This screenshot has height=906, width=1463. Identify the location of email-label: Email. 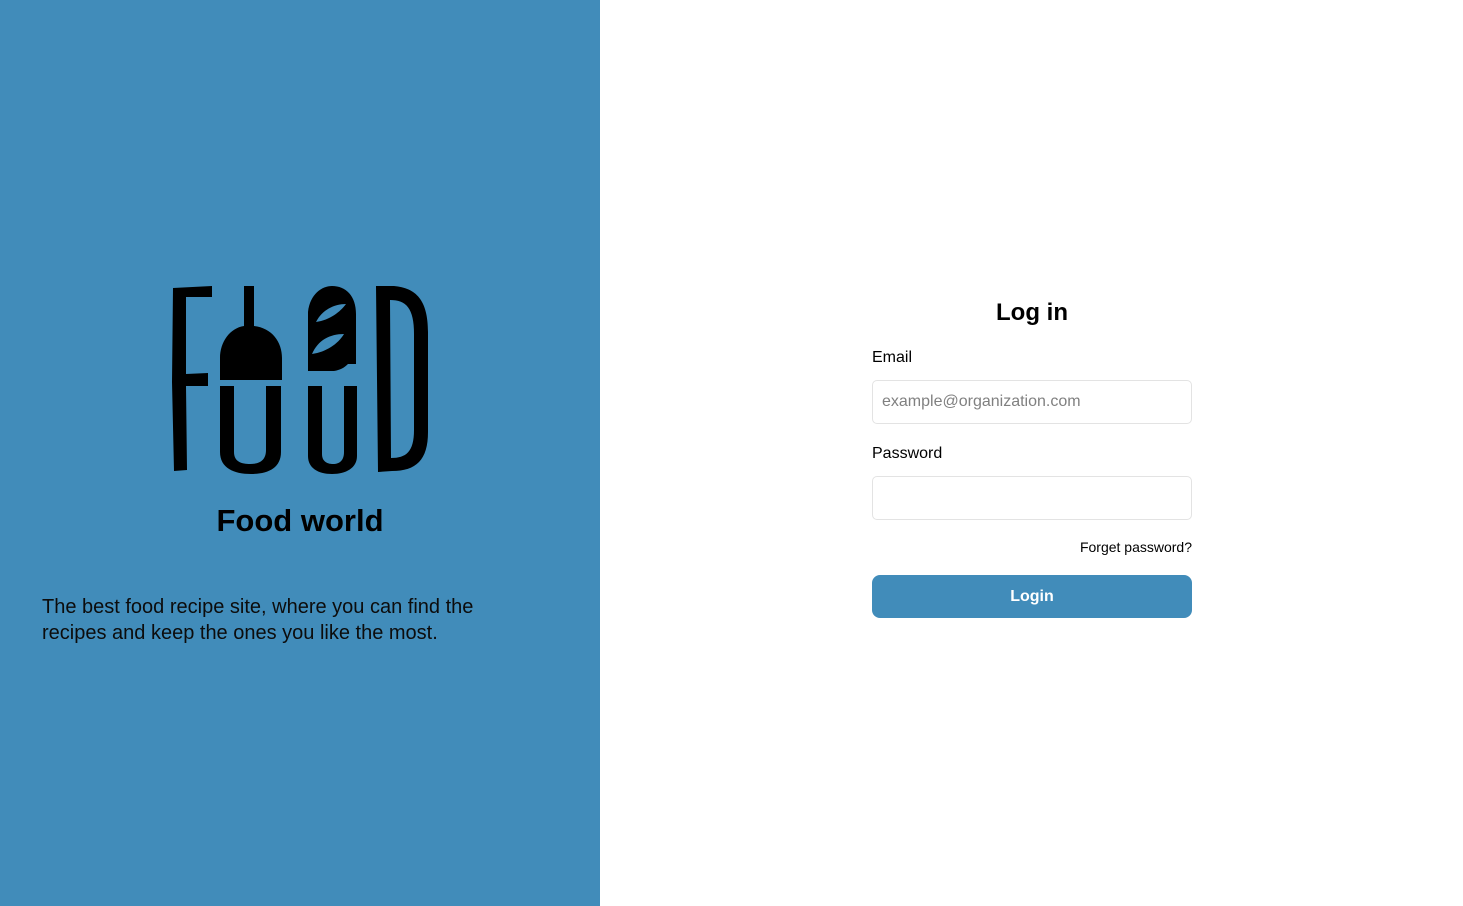
(892, 357).